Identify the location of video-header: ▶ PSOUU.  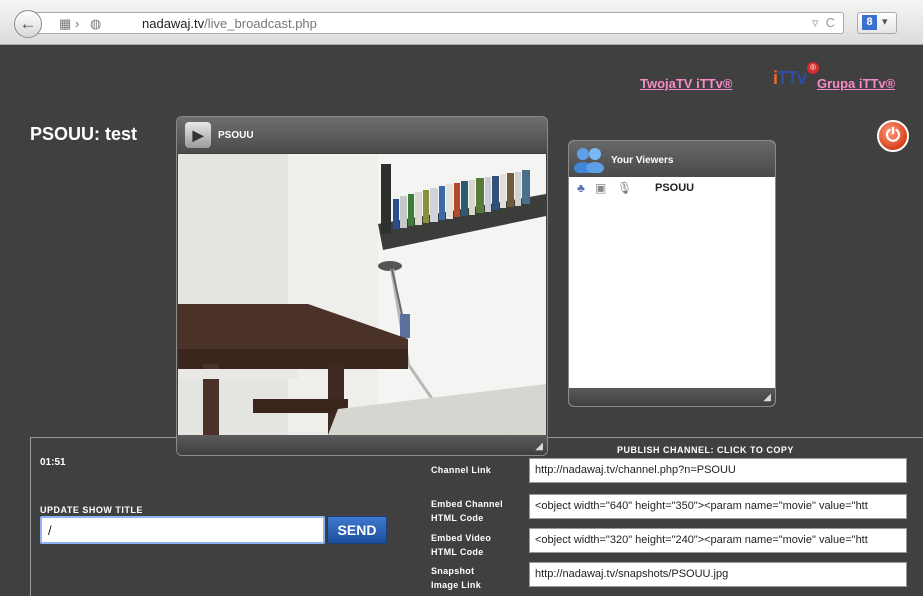
(362, 135).